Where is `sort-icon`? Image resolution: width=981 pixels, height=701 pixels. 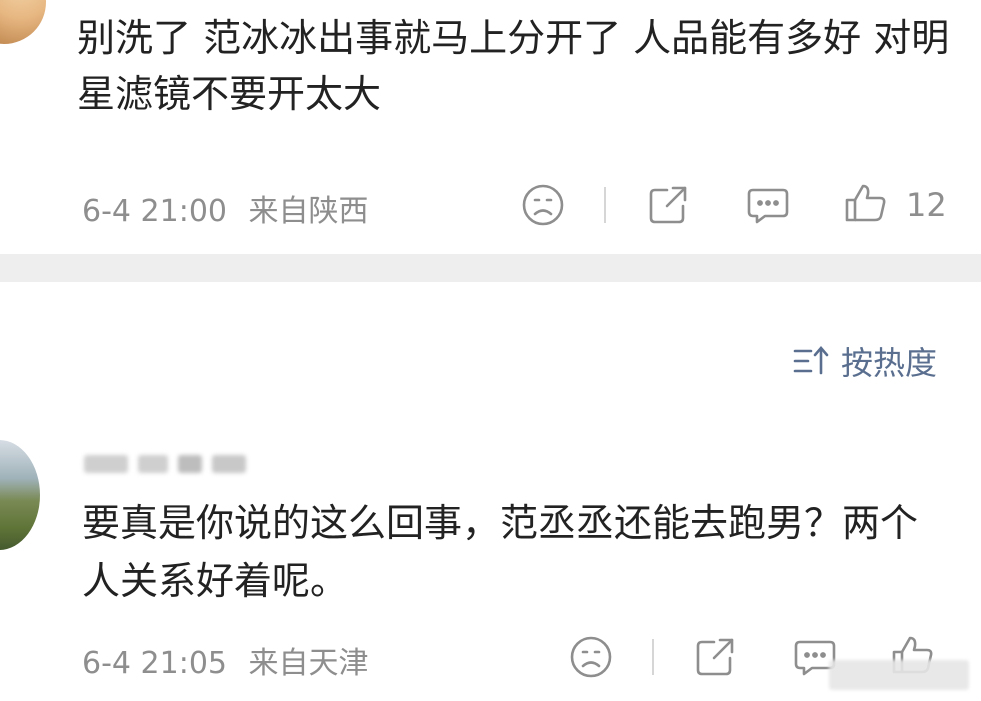
sort-icon is located at coordinates (813, 361).